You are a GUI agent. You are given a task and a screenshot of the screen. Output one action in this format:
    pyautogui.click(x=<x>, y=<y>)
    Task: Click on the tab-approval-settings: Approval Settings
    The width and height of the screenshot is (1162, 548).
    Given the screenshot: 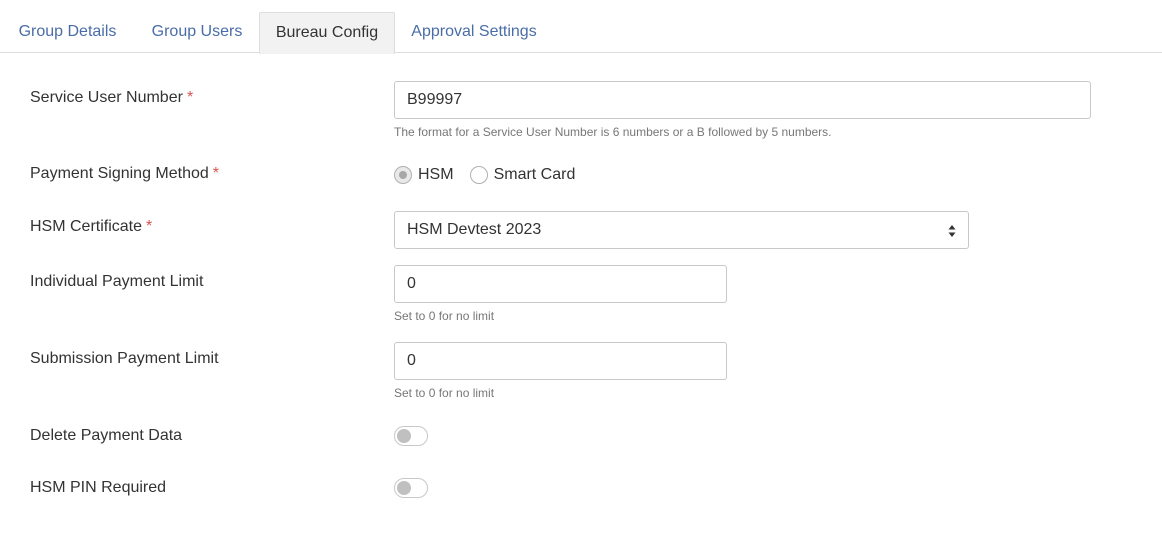 What is the action you would take?
    pyautogui.click(x=474, y=32)
    